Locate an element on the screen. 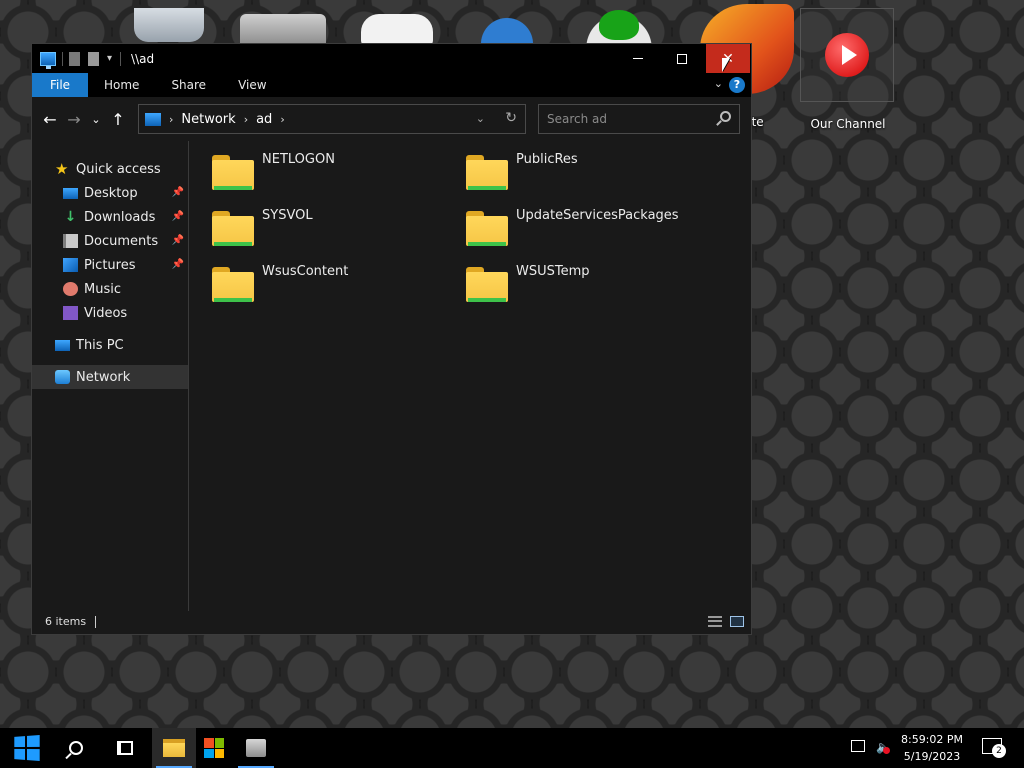 The image size is (1024, 768). desktop-icon-our-channel: Our Channel is located at coordinates (847, 69).